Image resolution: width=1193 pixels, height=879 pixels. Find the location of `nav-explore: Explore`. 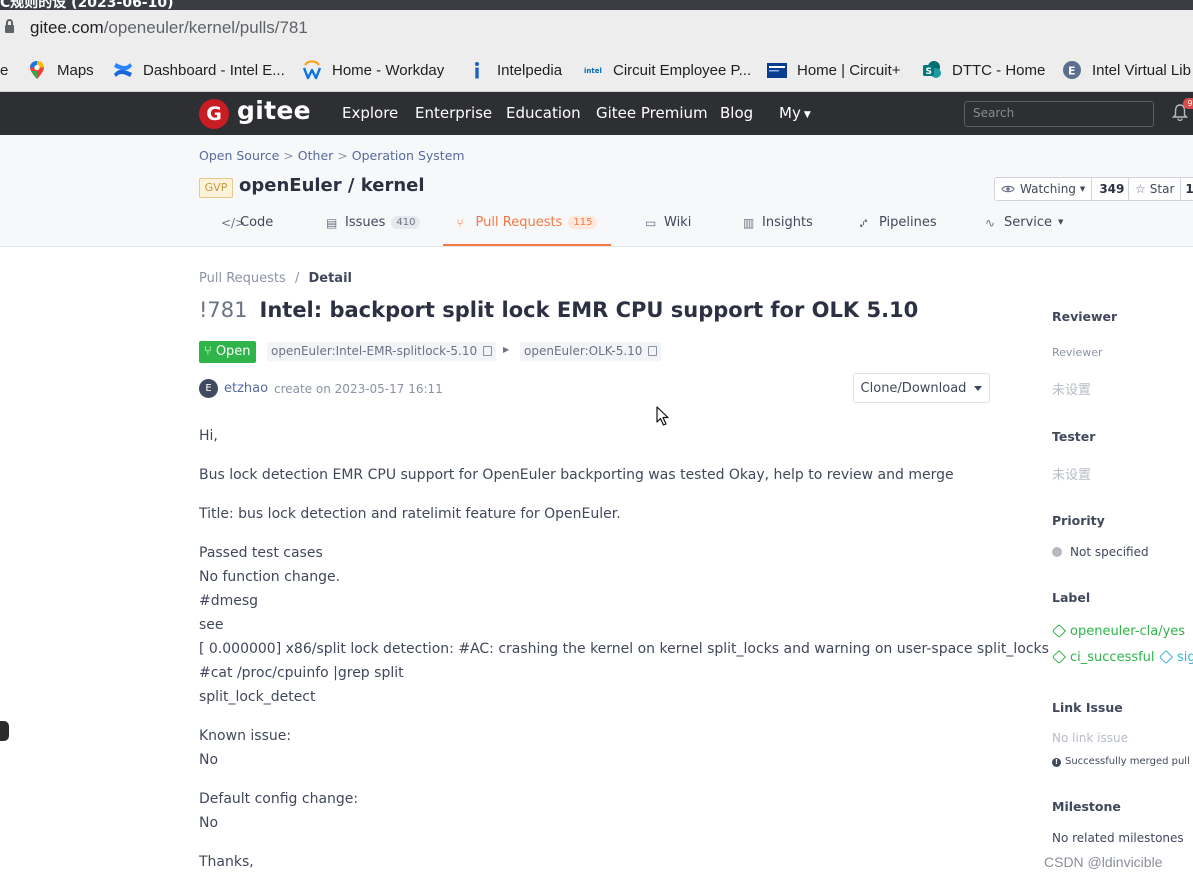

nav-explore: Explore is located at coordinates (370, 113).